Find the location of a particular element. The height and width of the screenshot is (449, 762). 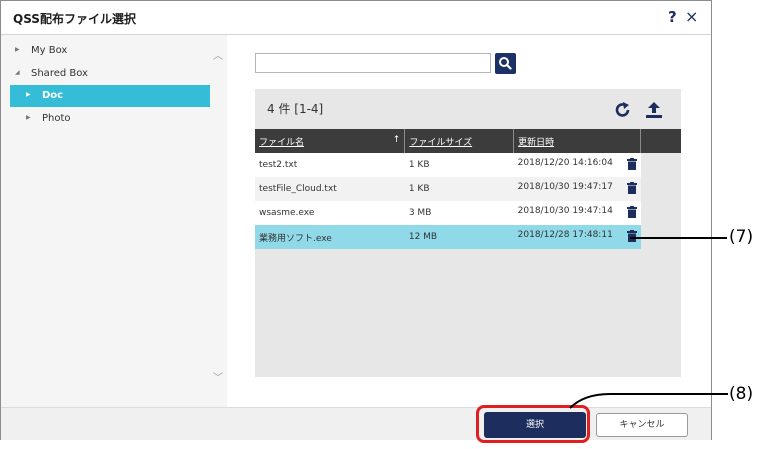

title-bar: QSS配布ファイル選択 ? × is located at coordinates (356, 18).